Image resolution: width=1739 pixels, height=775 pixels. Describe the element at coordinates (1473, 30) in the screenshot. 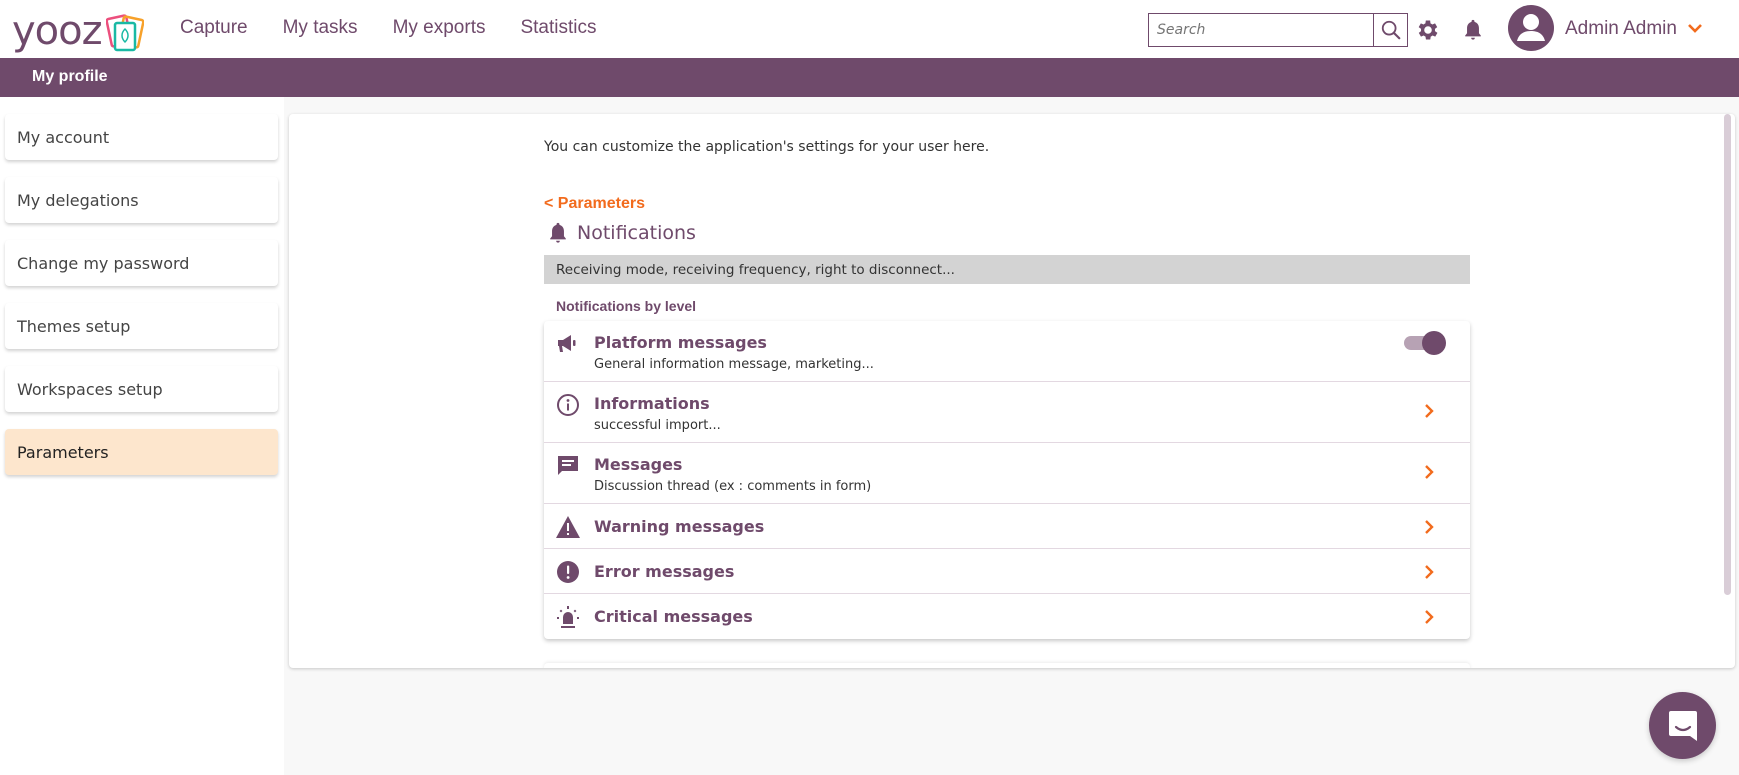

I see `notifications-bell-icon` at that location.